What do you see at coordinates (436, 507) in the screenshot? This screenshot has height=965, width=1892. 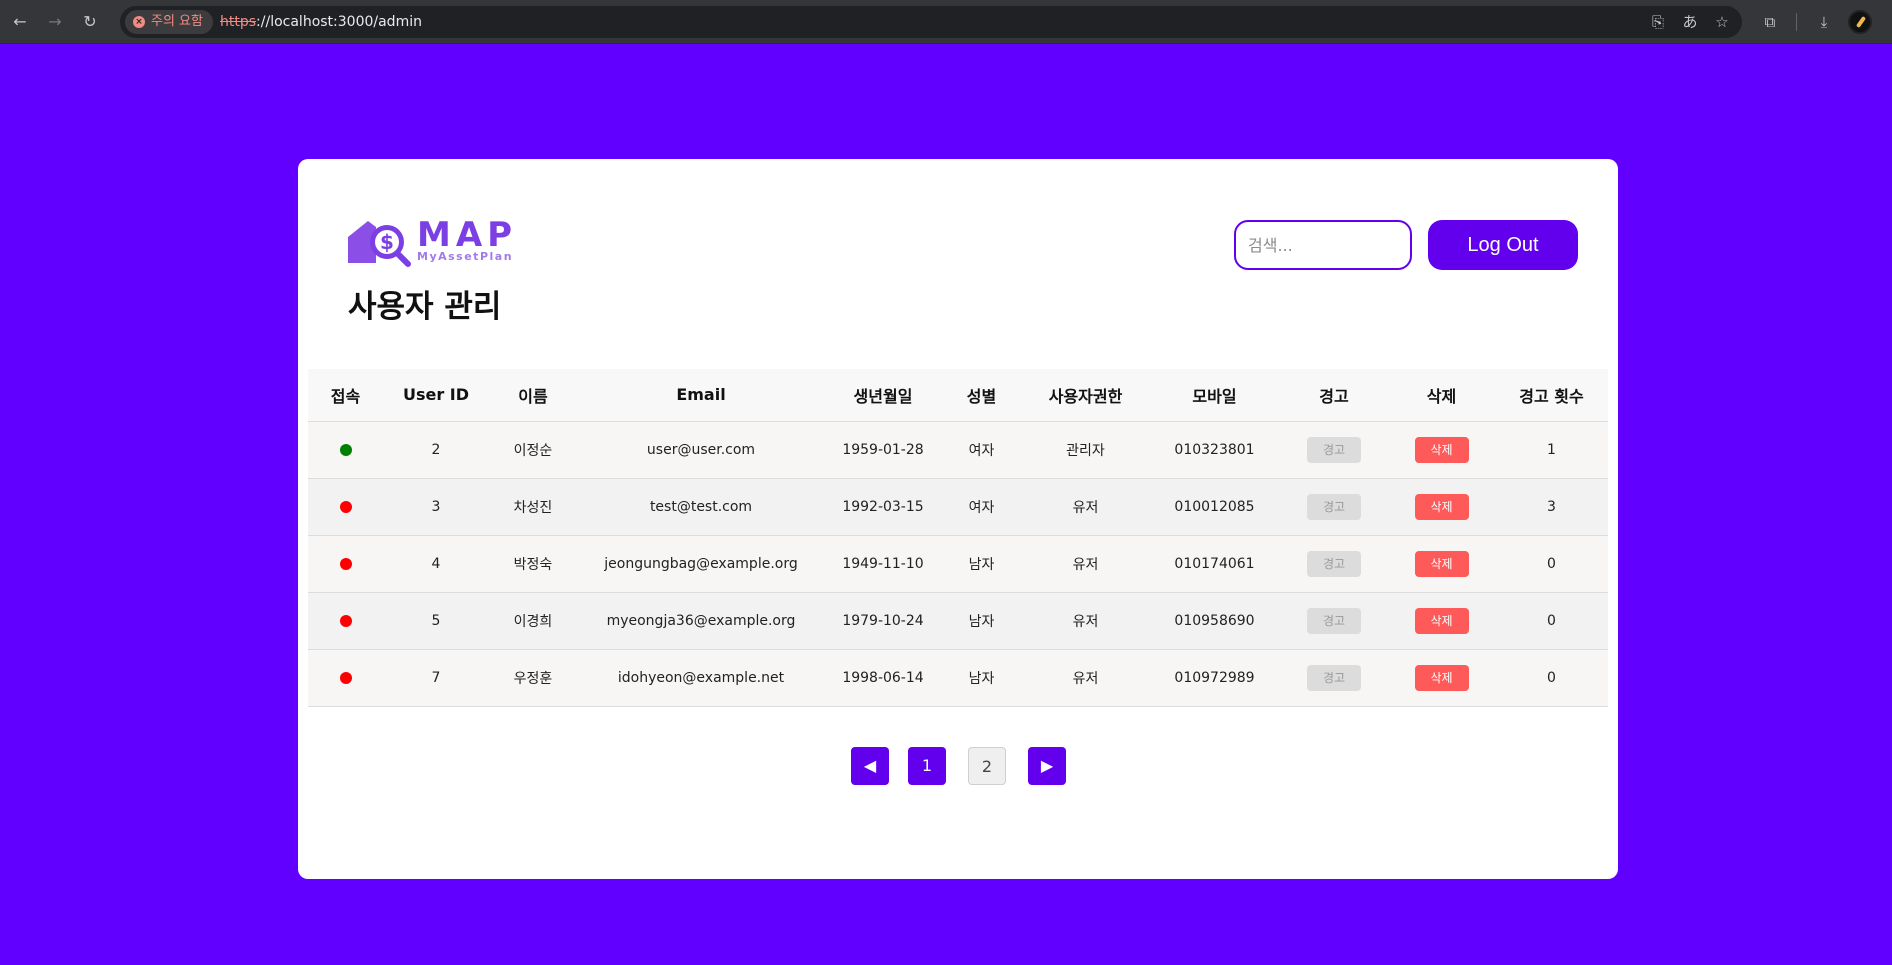 I see `user-id-cell: 3` at bounding box center [436, 507].